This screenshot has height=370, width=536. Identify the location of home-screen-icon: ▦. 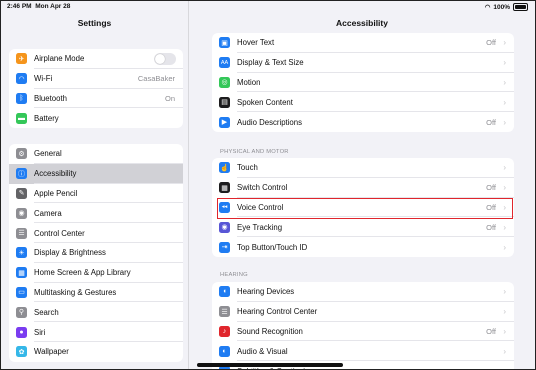
(21, 273).